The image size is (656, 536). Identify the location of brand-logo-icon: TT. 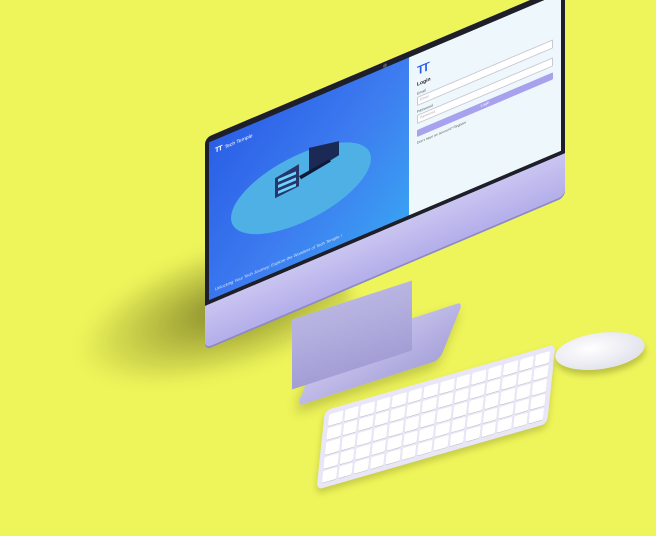
(218, 149).